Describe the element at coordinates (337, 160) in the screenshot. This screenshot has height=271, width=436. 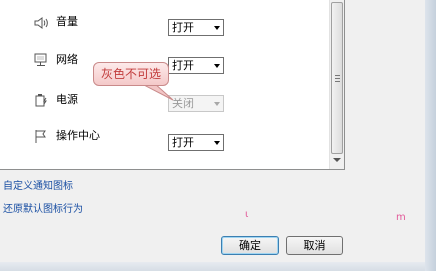
I see `scroll-down-arrow-icon` at that location.